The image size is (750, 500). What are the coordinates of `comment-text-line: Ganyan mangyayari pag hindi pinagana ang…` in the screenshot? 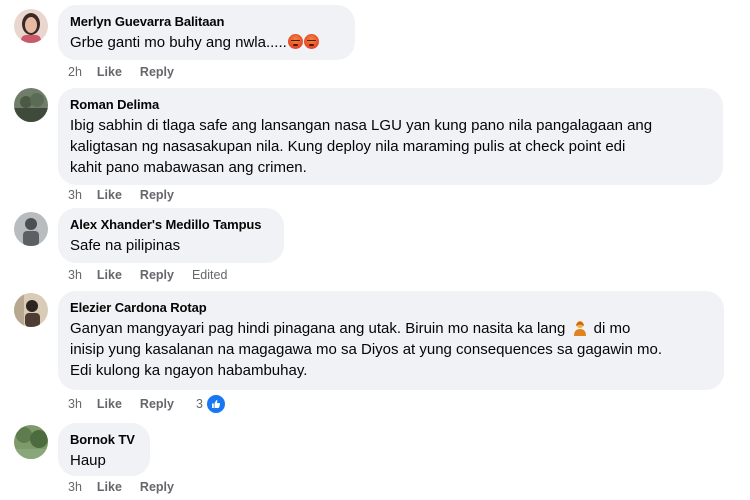 It's located at (318, 328).